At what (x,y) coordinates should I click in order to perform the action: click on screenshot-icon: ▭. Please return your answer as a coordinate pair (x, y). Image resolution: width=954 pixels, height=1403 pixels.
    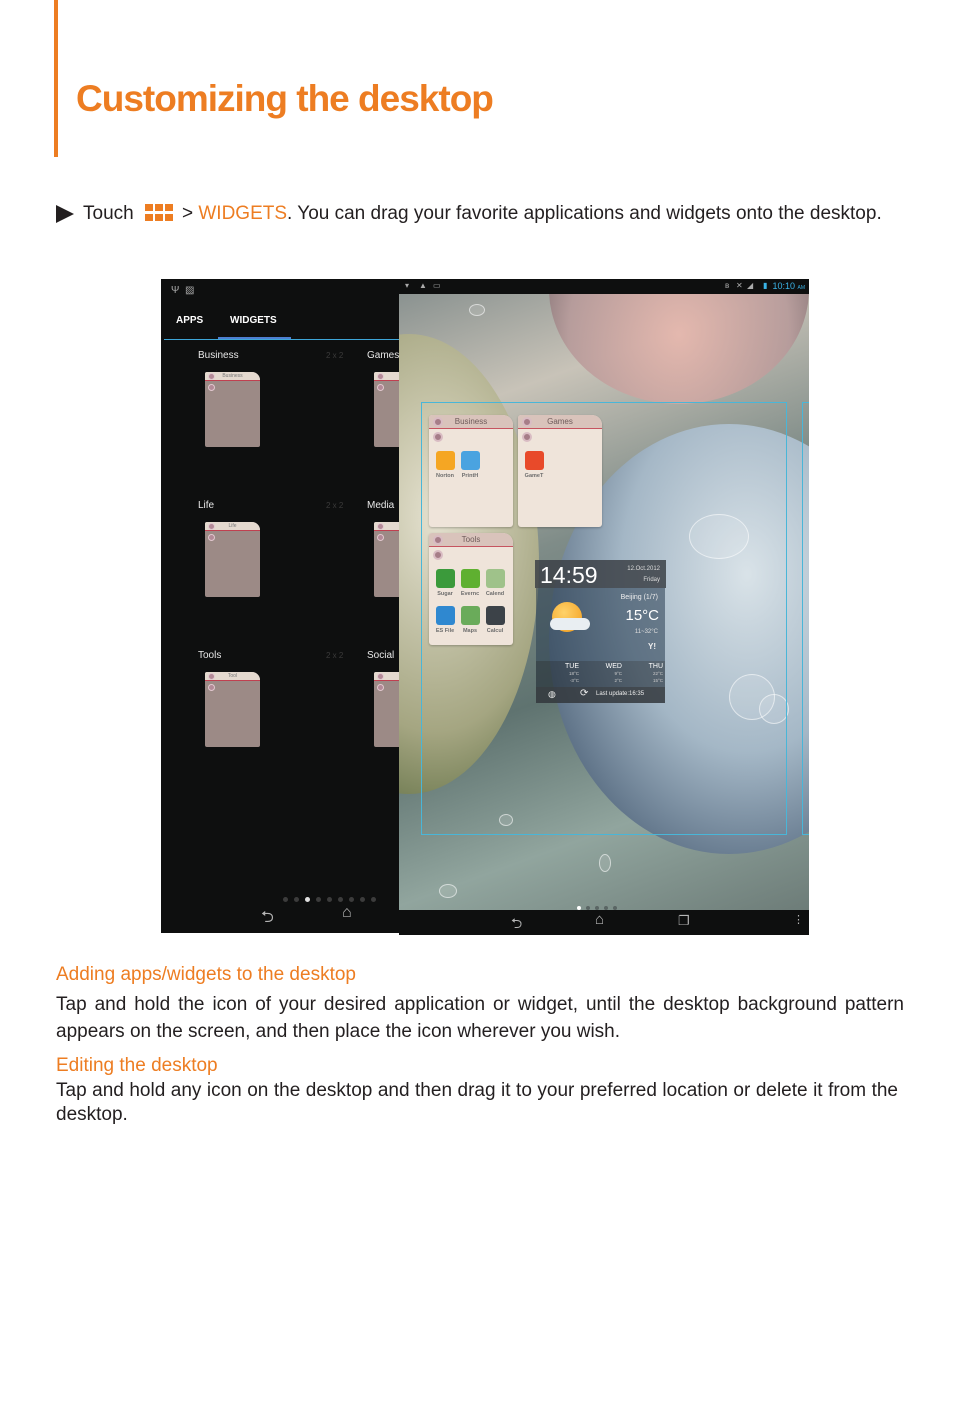
    Looking at the image, I should click on (437, 285).